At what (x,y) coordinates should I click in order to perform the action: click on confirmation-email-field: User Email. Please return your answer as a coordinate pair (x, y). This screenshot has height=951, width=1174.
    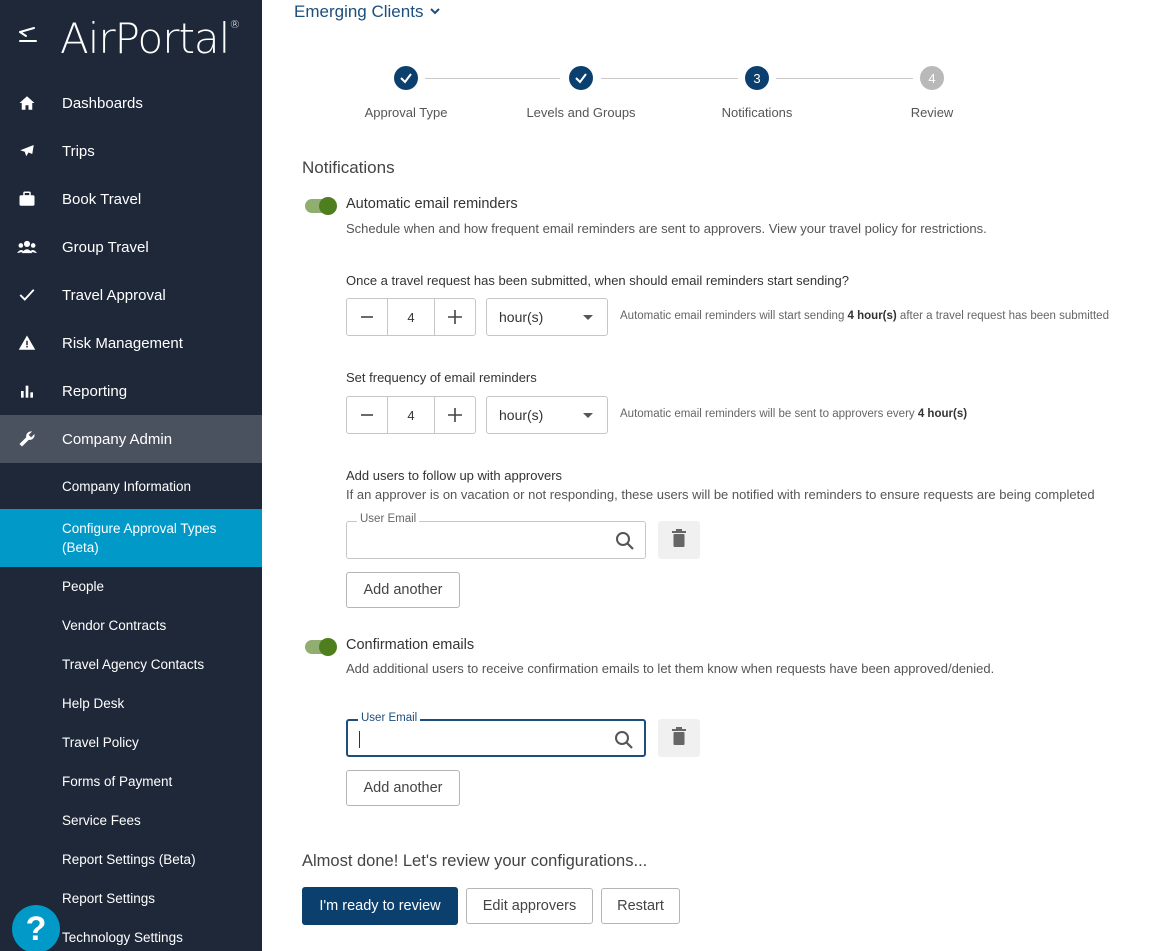
    Looking at the image, I should click on (496, 734).